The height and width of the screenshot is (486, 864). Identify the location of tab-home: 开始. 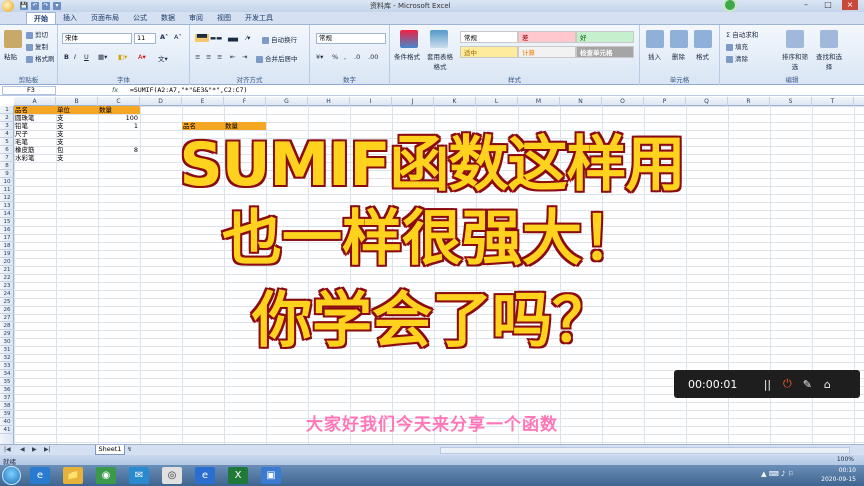
(41, 18).